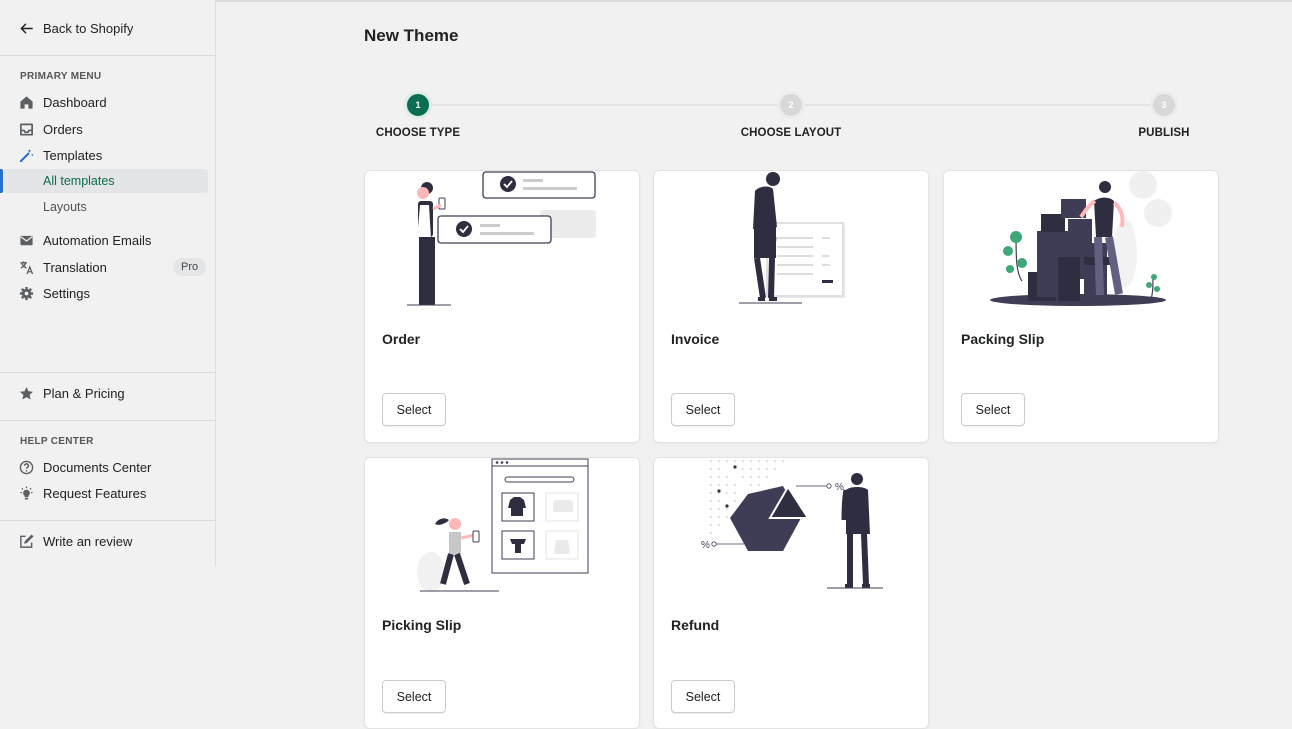 This screenshot has width=1292, height=729. What do you see at coordinates (401, 339) in the screenshot?
I see `card-title: Order` at bounding box center [401, 339].